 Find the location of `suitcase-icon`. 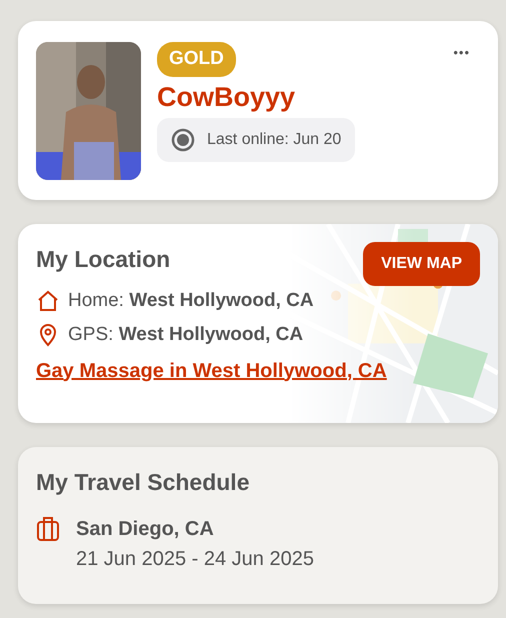

suitcase-icon is located at coordinates (48, 529).